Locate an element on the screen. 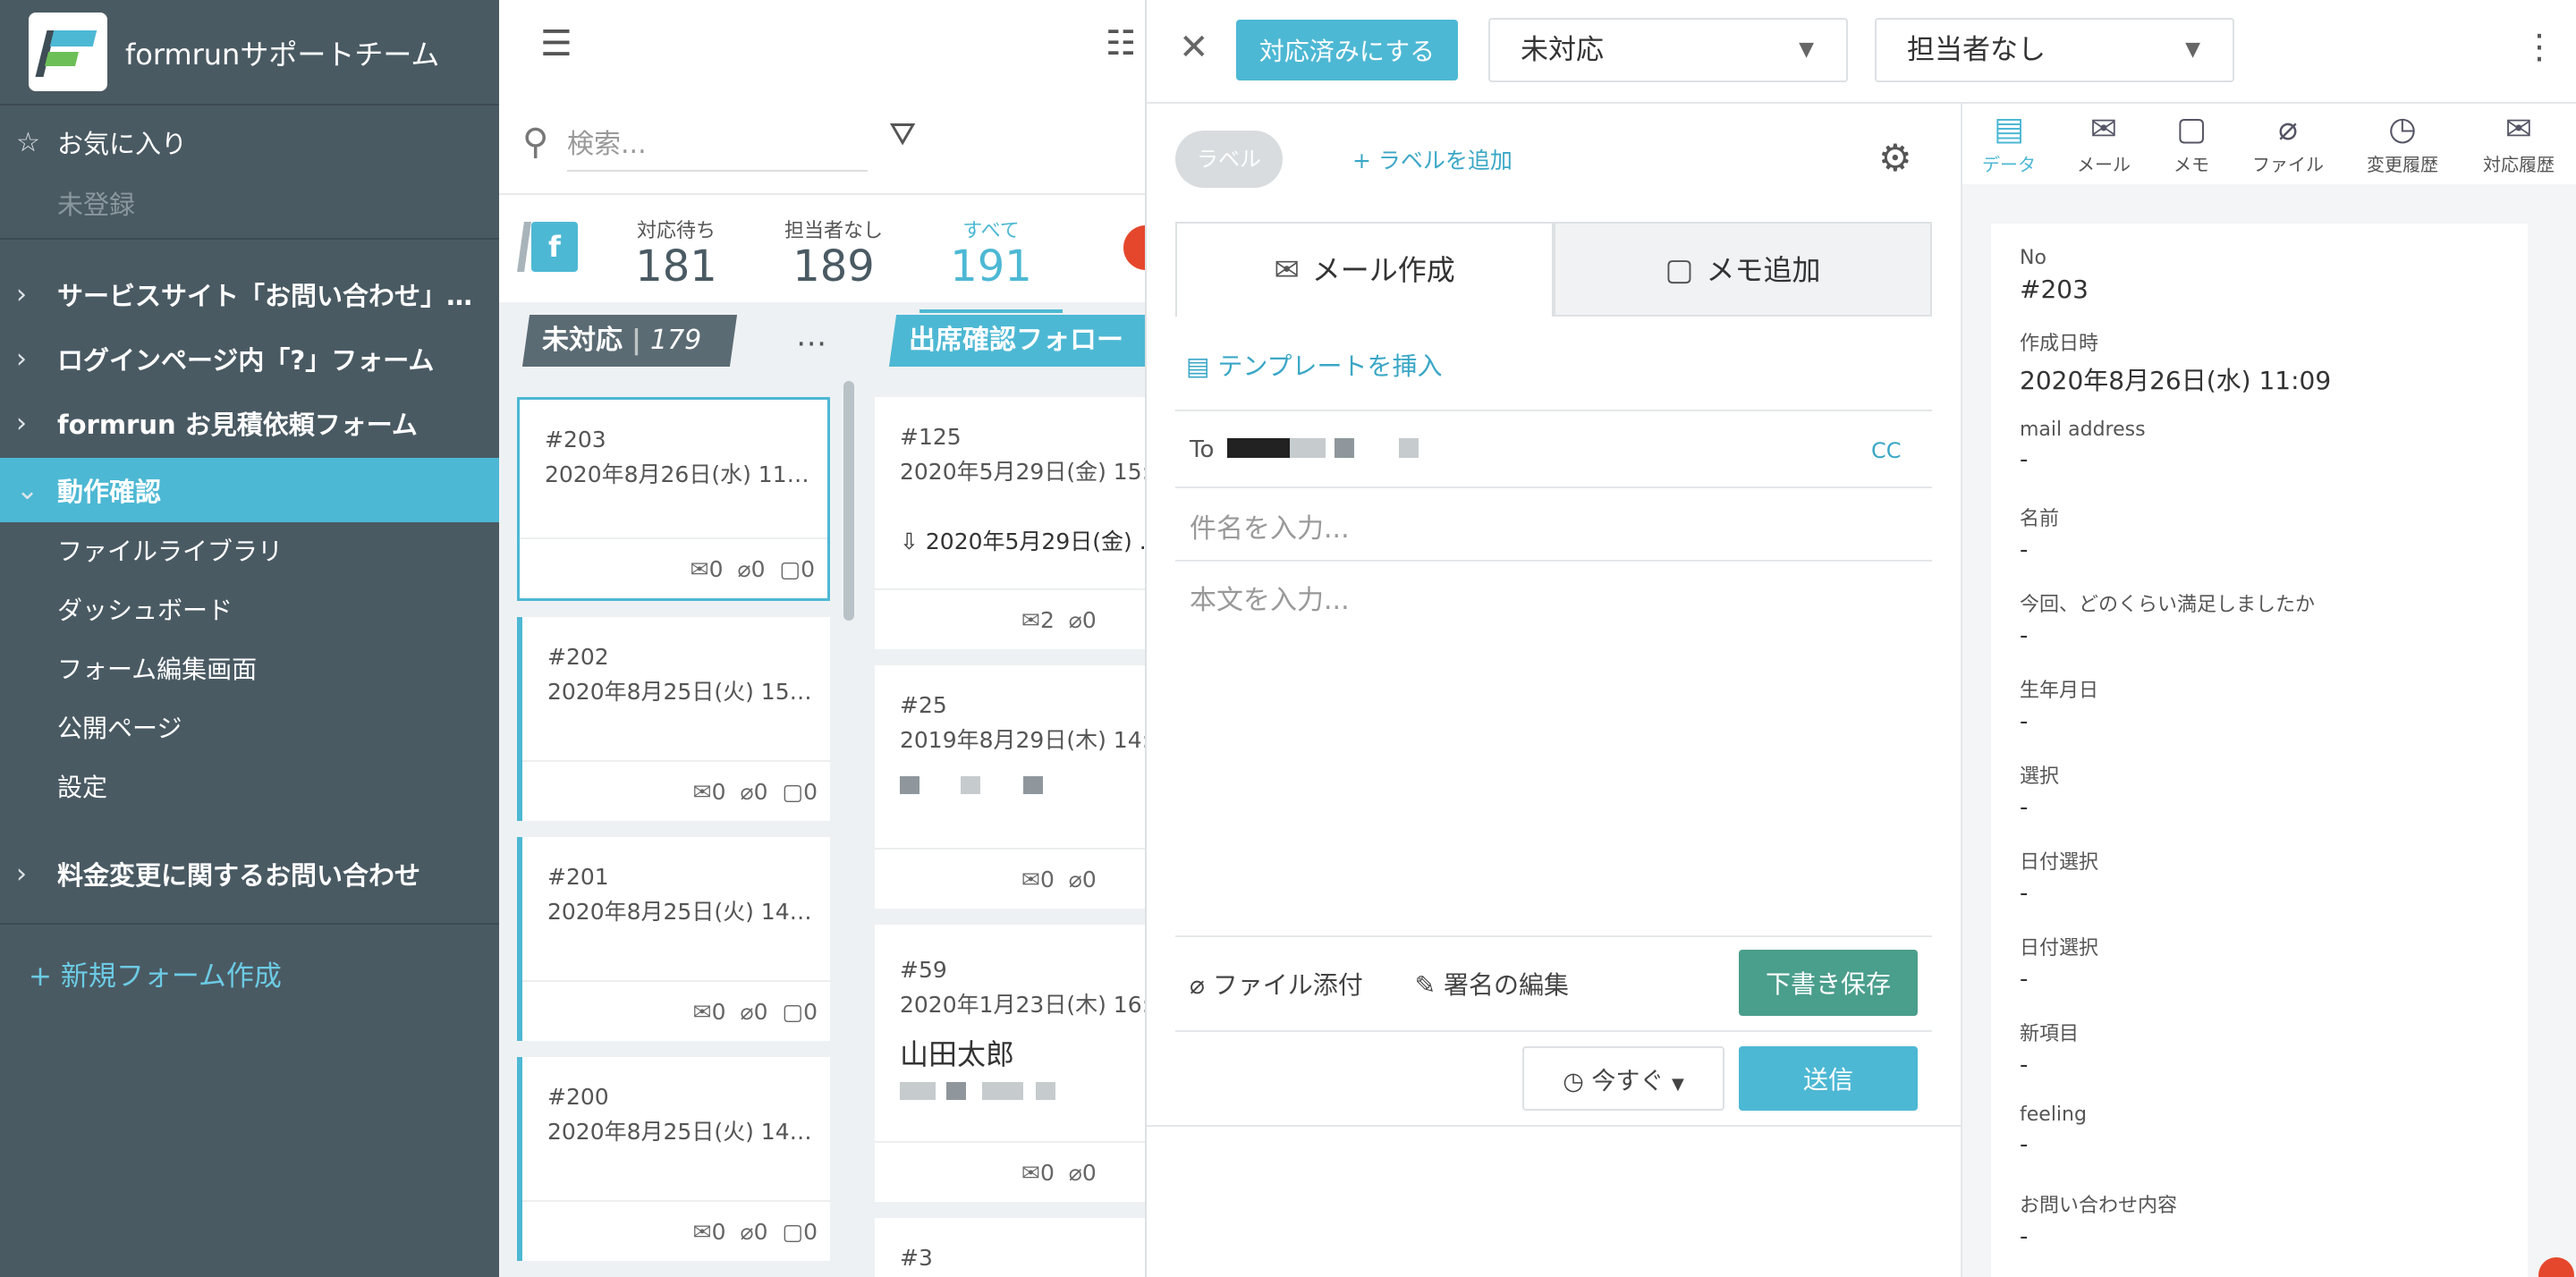 This screenshot has width=2576, height=1277. assignee-select: 担当者なし ▼ is located at coordinates (2054, 50).